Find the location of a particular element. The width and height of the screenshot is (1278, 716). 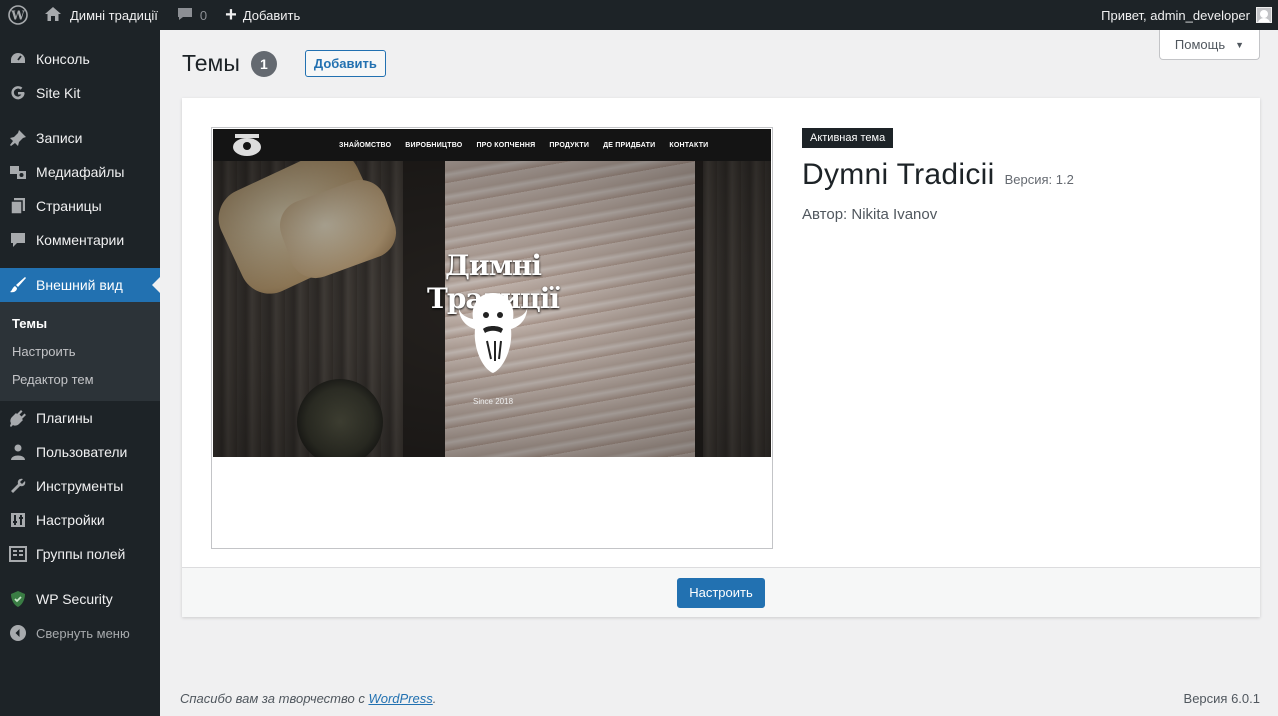

add-new-label: Добавить is located at coordinates (271, 15).